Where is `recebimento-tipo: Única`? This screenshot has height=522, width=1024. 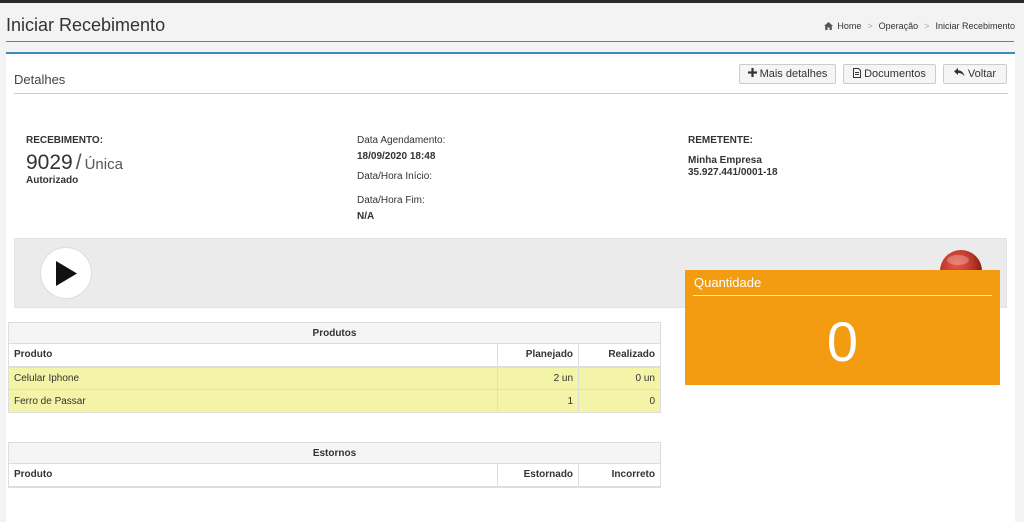
recebimento-tipo: Única is located at coordinates (103, 164).